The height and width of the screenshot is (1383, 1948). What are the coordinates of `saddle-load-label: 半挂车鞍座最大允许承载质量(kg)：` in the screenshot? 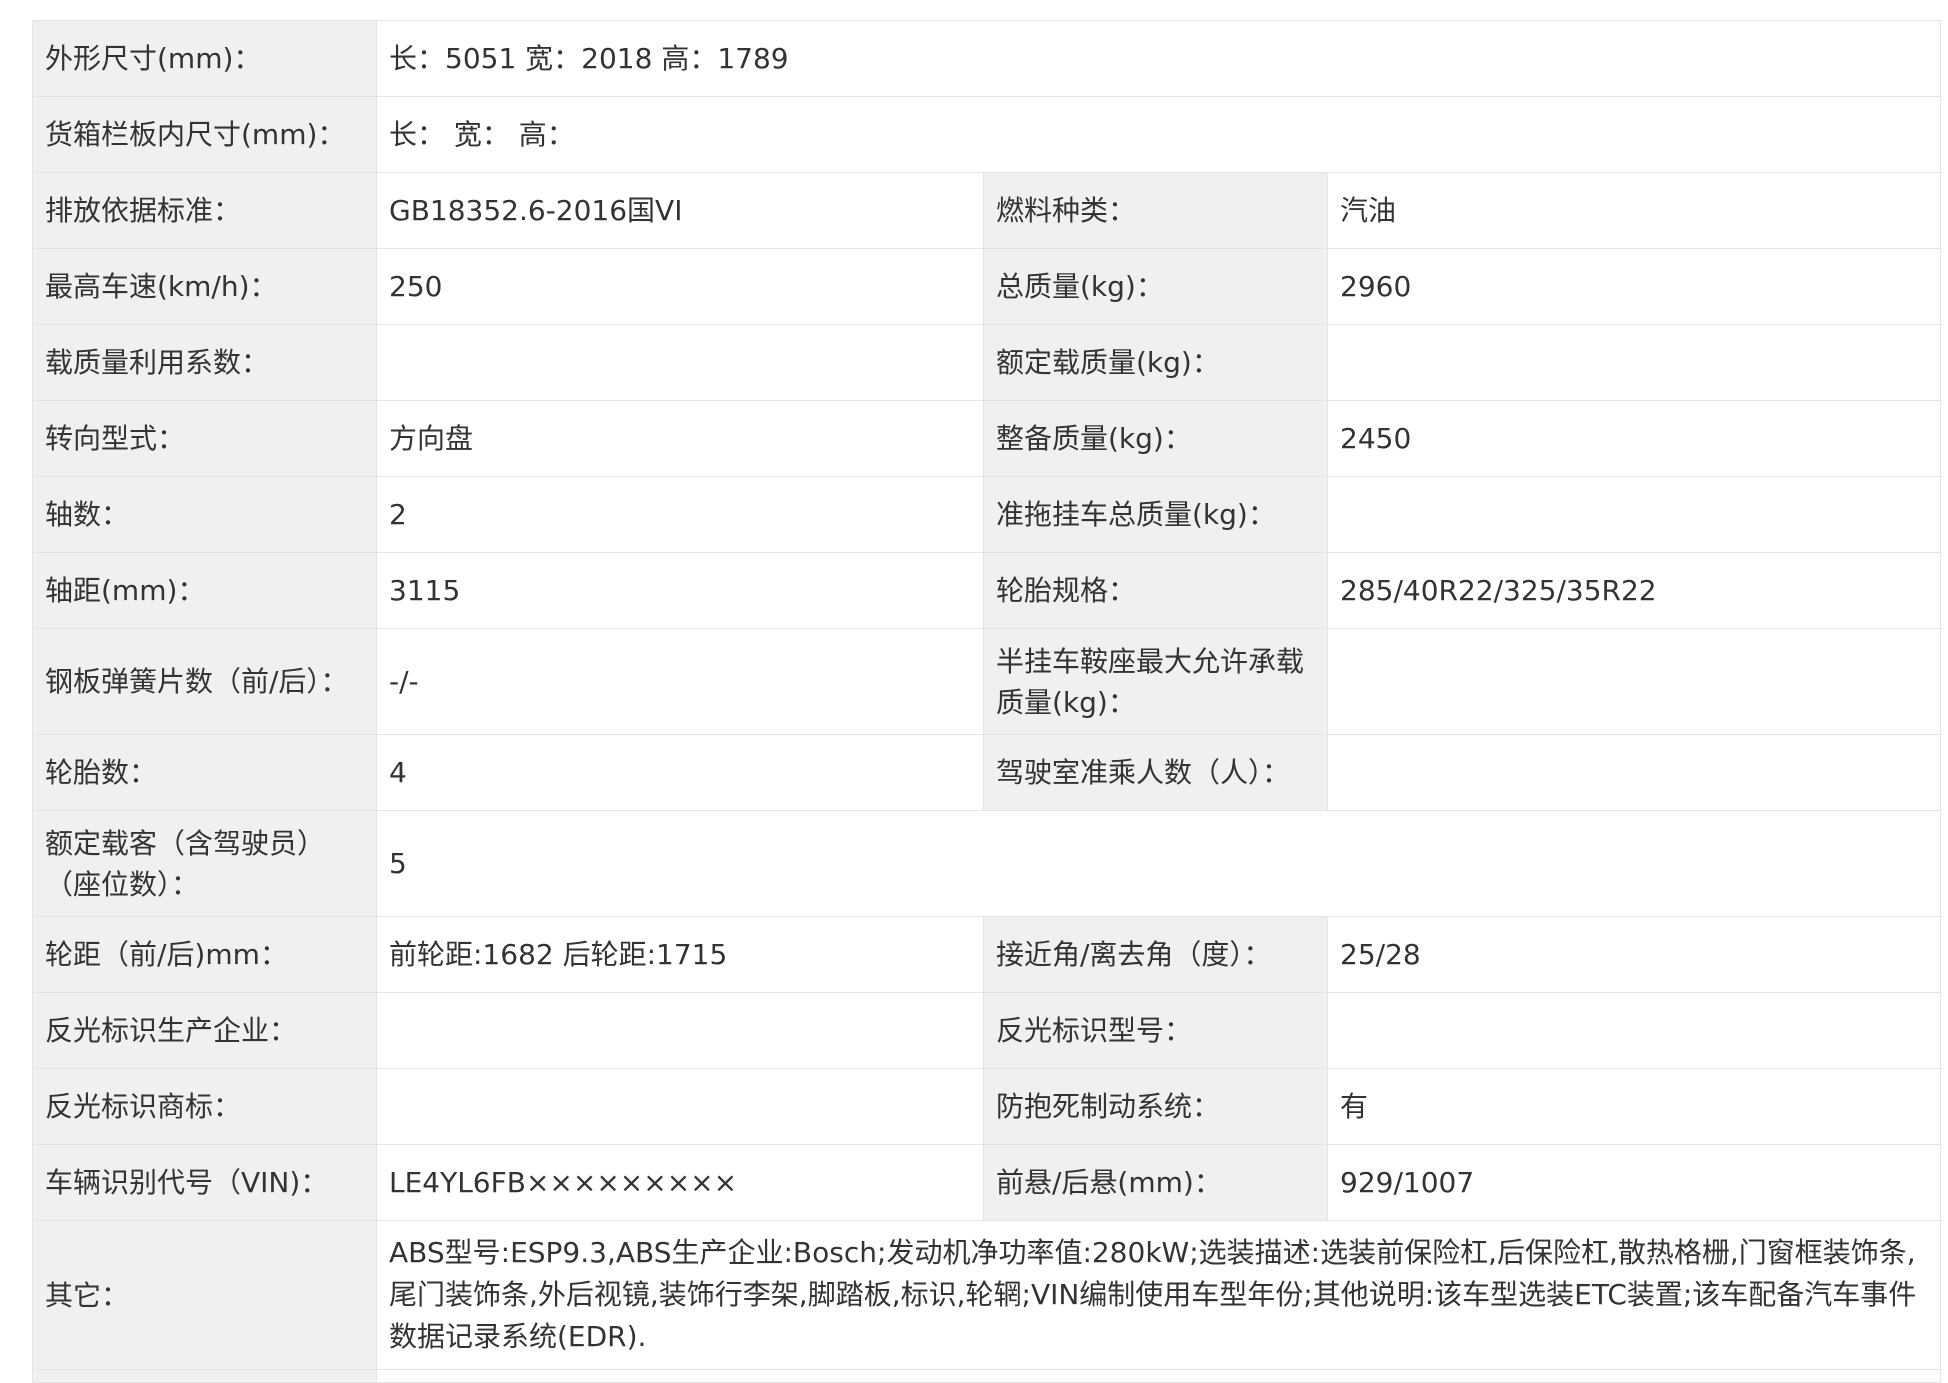 It's located at (1155, 681).